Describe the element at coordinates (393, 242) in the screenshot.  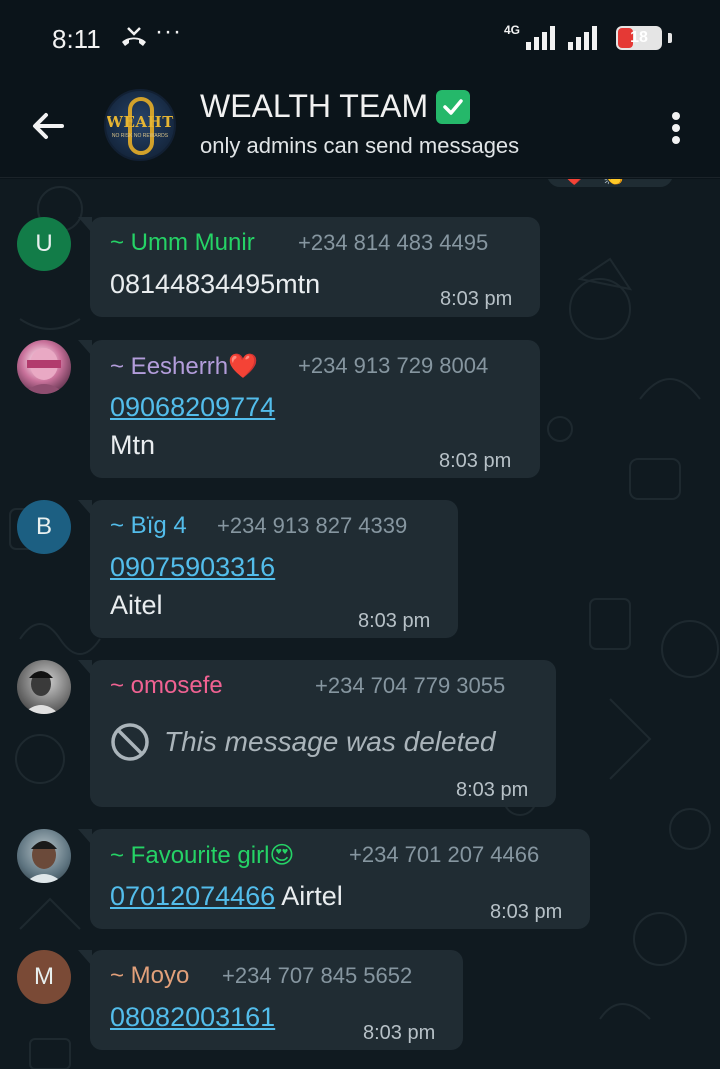
I see `sender-phone: +234 814 483 4495` at that location.